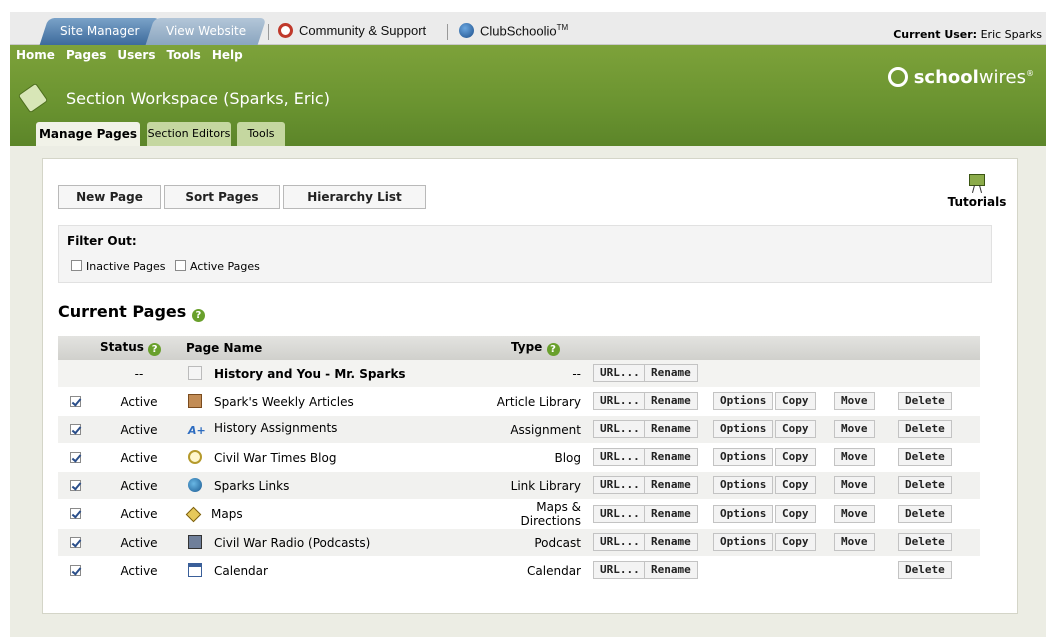 This screenshot has width=1046, height=637. I want to click on row-actions-group: URL... Rename Options Copy Move Delete, so click(782, 457).